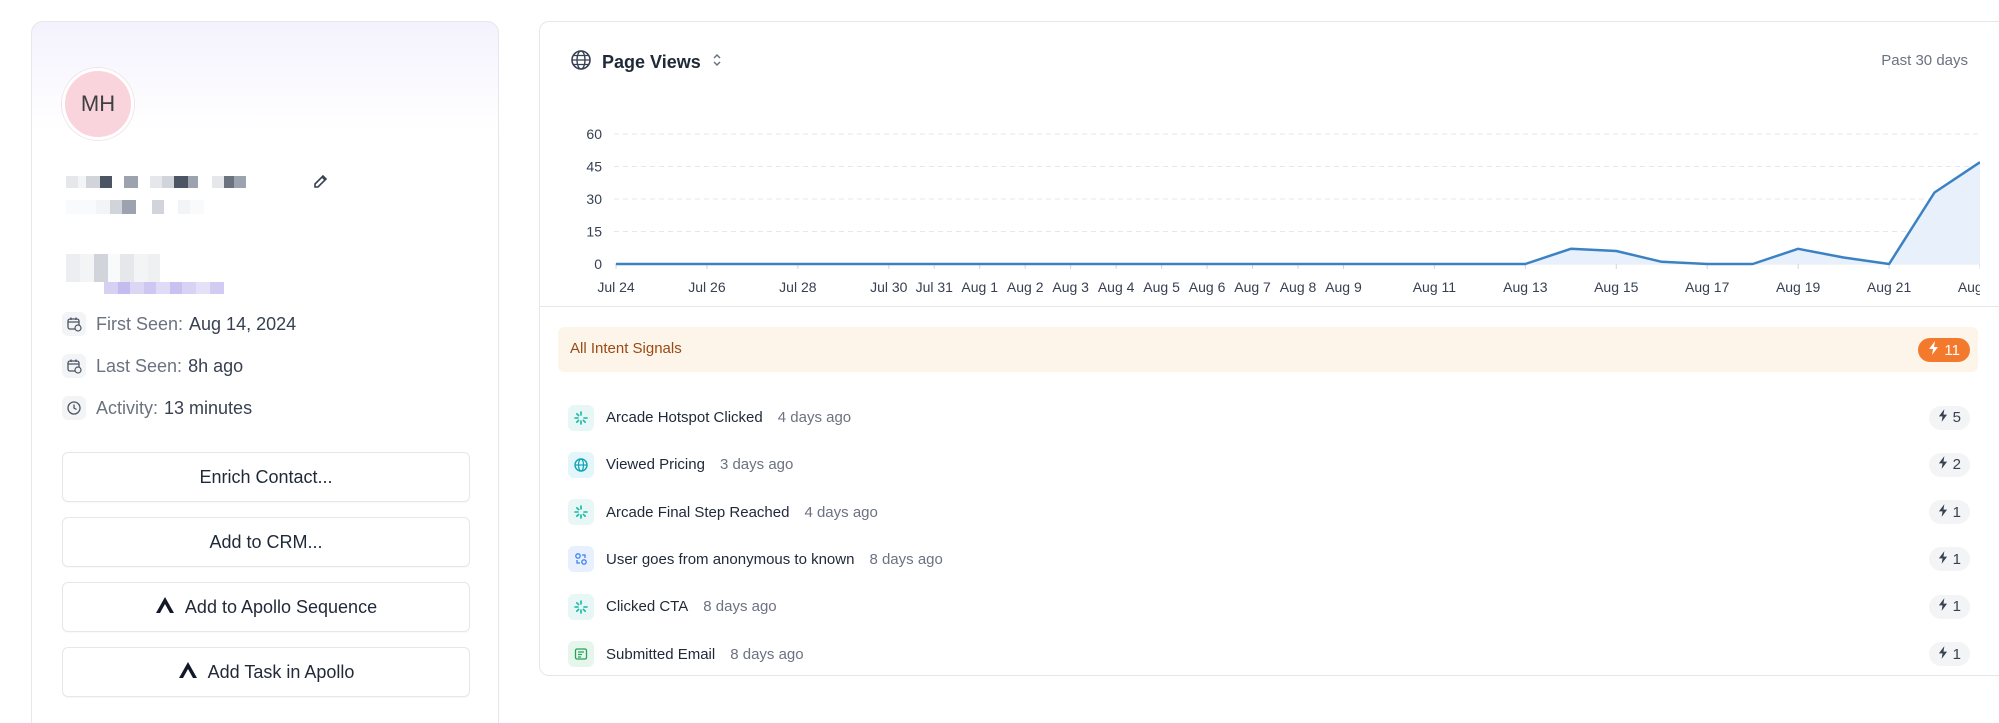 The image size is (1999, 723). Describe the element at coordinates (1952, 350) in the screenshot. I see `intent-score-total: 11` at that location.